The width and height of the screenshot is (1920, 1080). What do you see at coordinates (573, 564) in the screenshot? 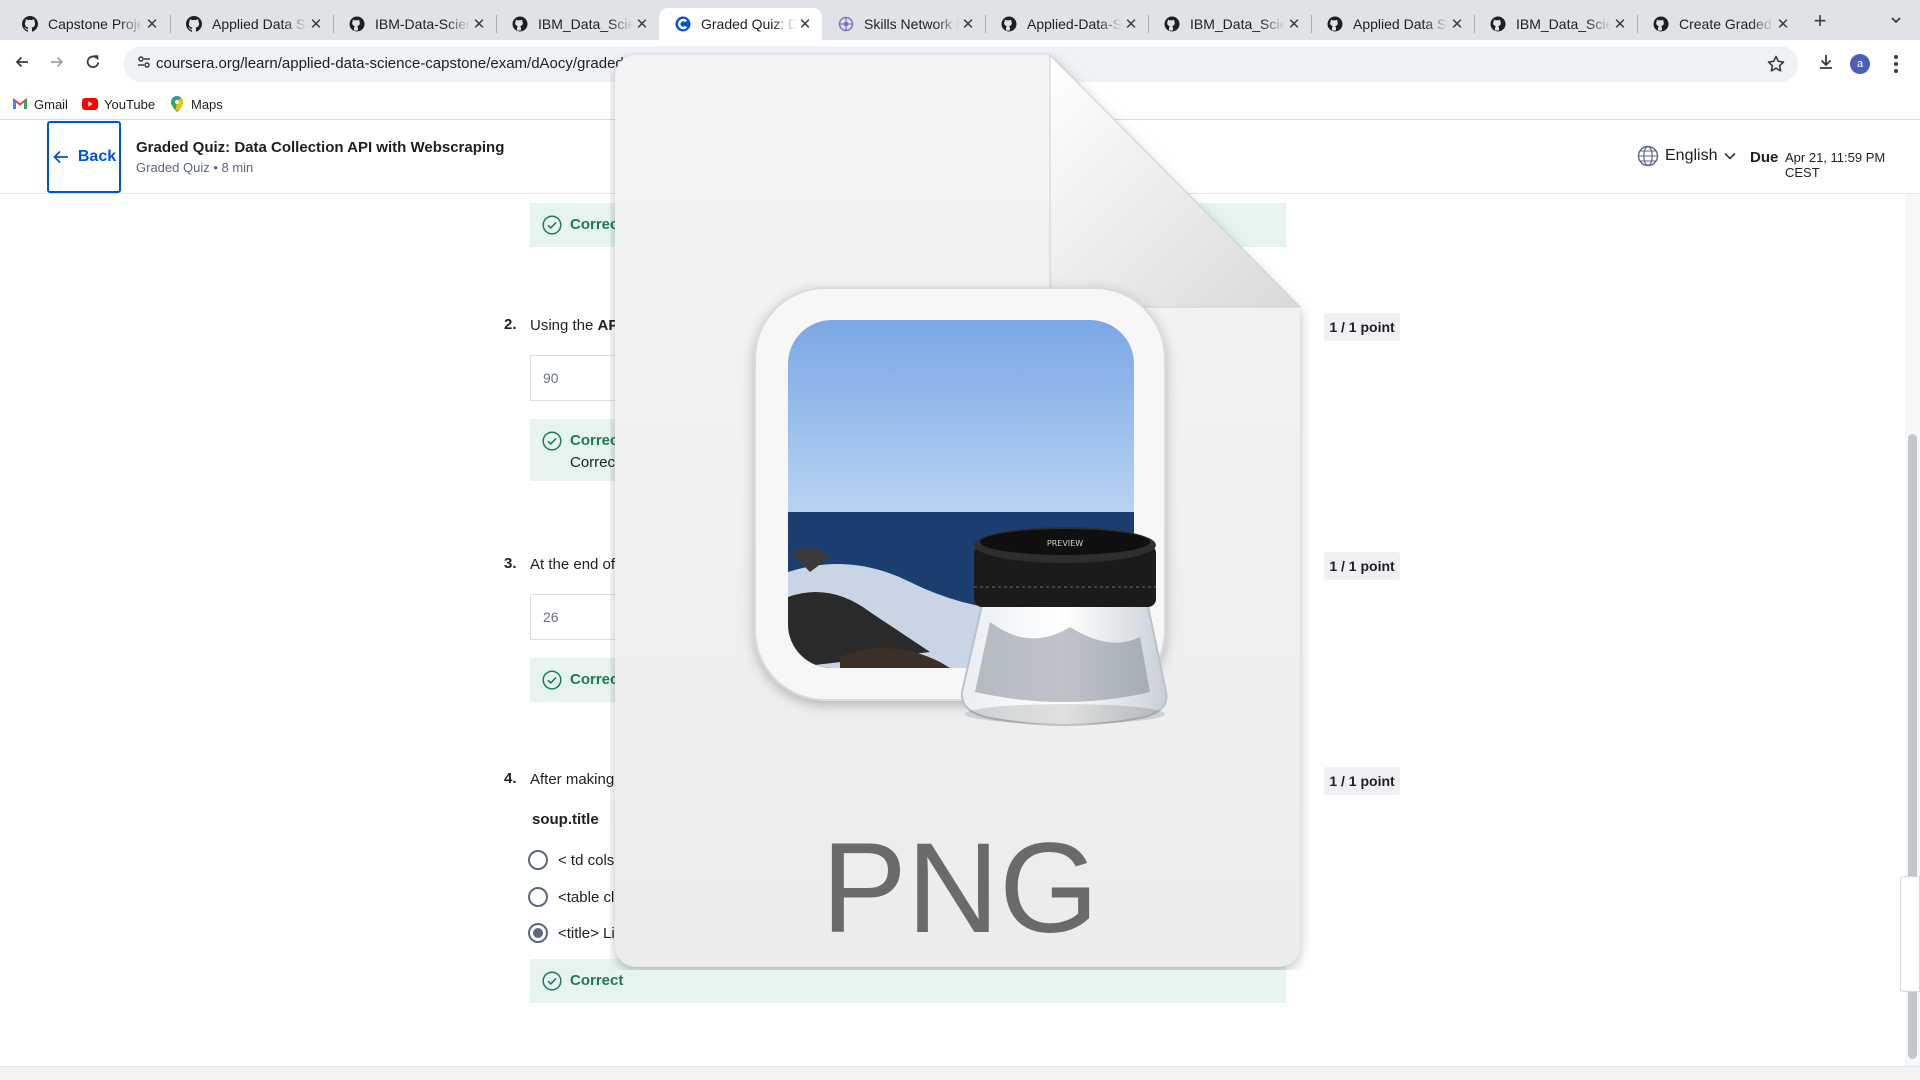
I see `question-text: At the end of` at bounding box center [573, 564].